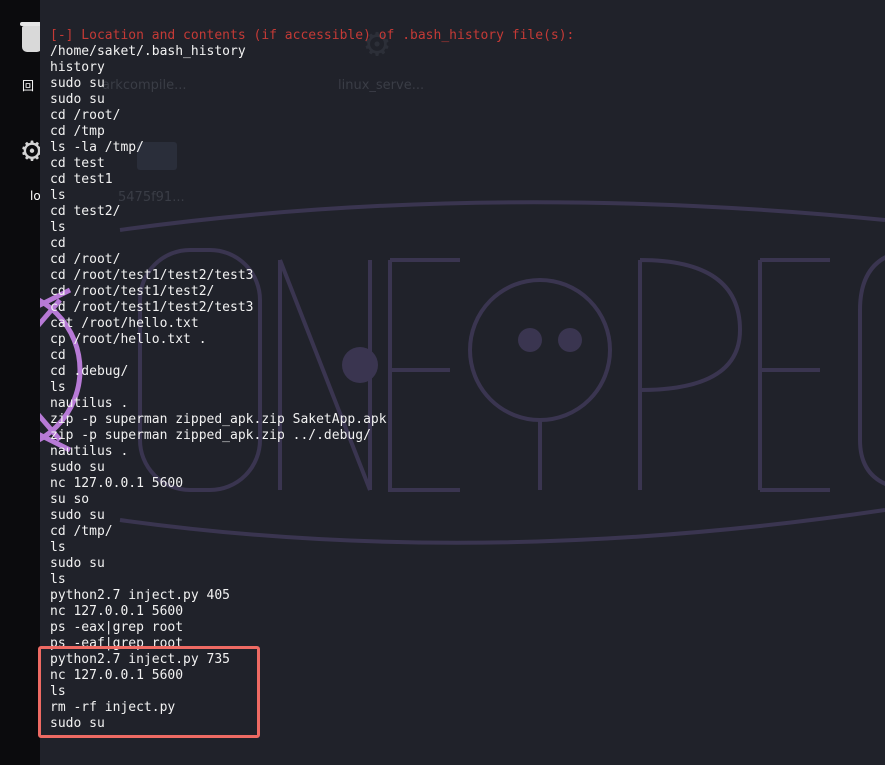 This screenshot has width=885, height=765. What do you see at coordinates (77, 163) in the screenshot?
I see `history-line: cd test` at bounding box center [77, 163].